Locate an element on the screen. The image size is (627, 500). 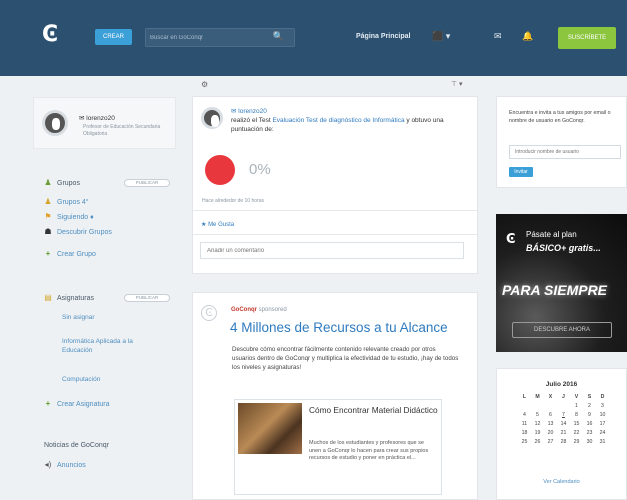
calendar-day: 5 is located at coordinates (537, 415).